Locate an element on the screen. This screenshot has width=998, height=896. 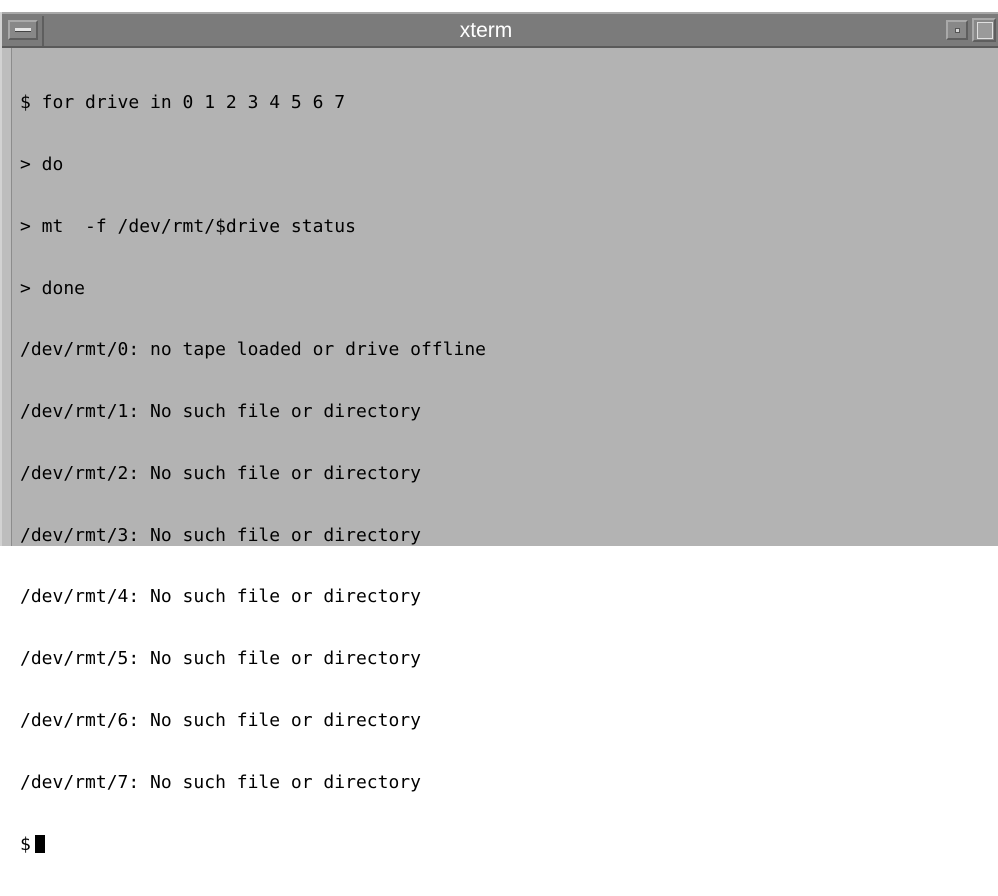
title-bar: xterm is located at coordinates (500, 30).